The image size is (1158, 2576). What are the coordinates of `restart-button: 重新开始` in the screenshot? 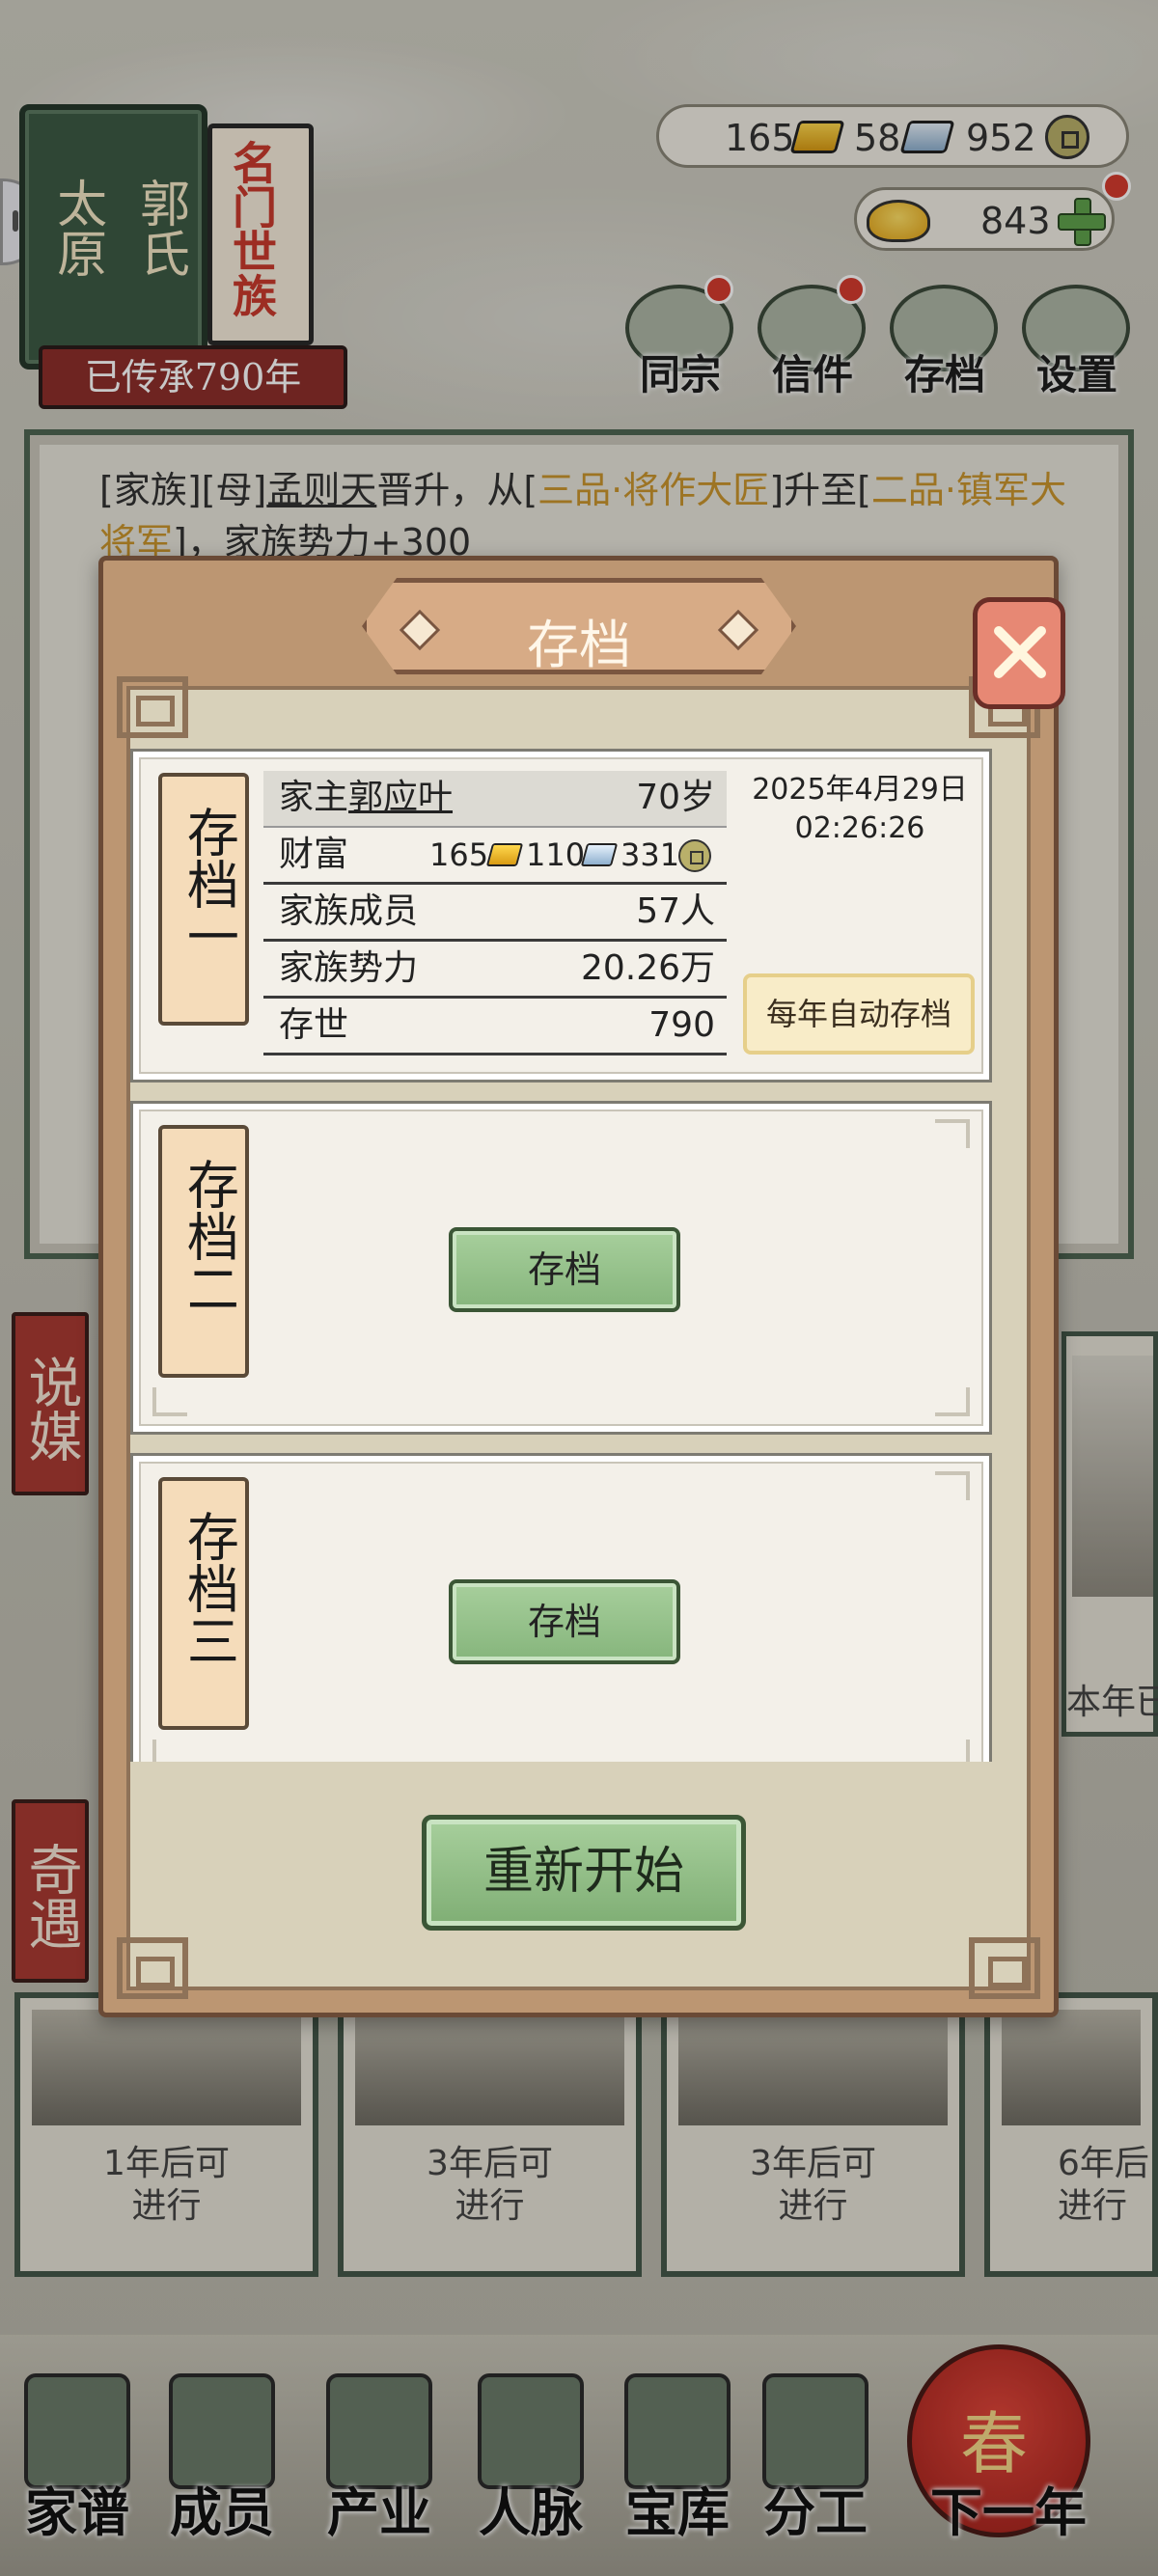 It's located at (584, 1873).